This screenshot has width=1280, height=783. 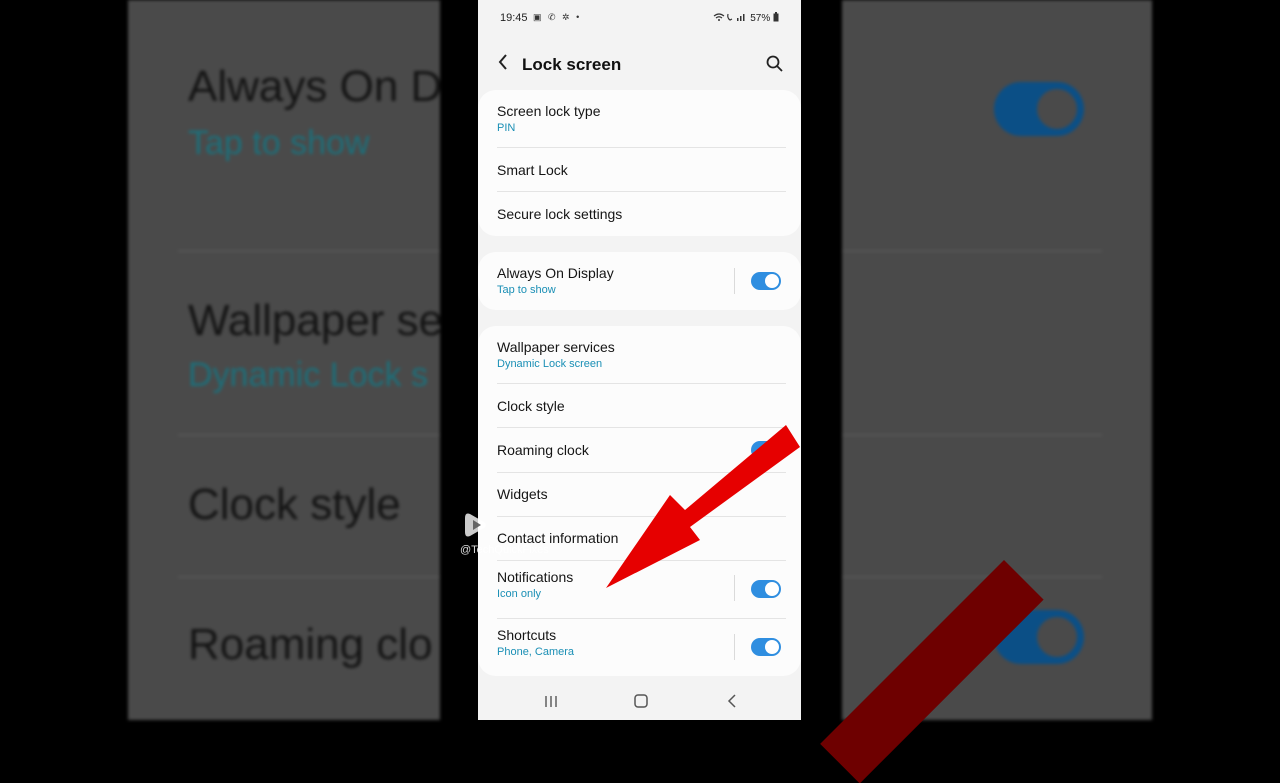 I want to click on battery-icon, so click(x=776, y=17).